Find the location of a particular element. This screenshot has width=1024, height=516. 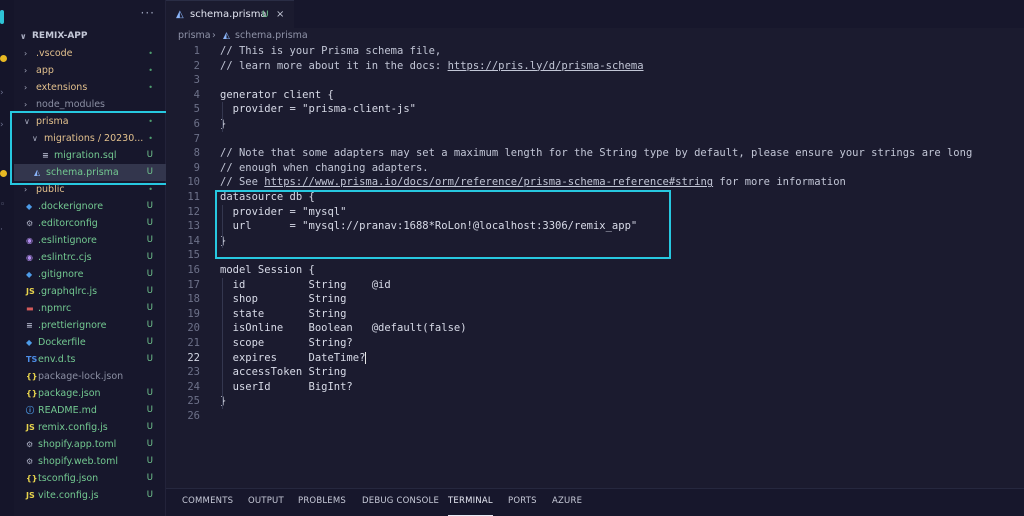

breadcrumb-file: schema.prisma is located at coordinates (271, 36).